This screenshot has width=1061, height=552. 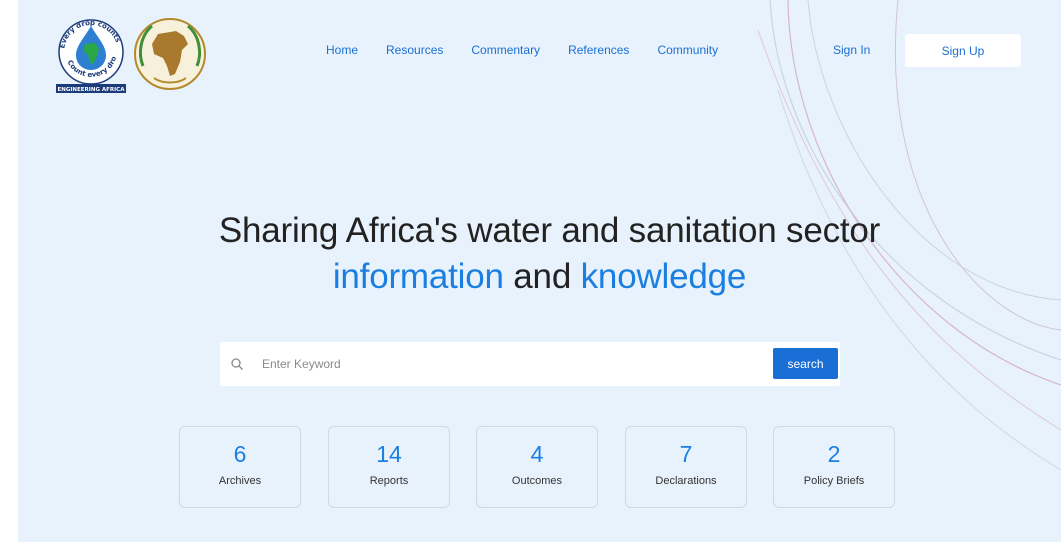 What do you see at coordinates (240, 481) in the screenshot?
I see `stat-label: Archives` at bounding box center [240, 481].